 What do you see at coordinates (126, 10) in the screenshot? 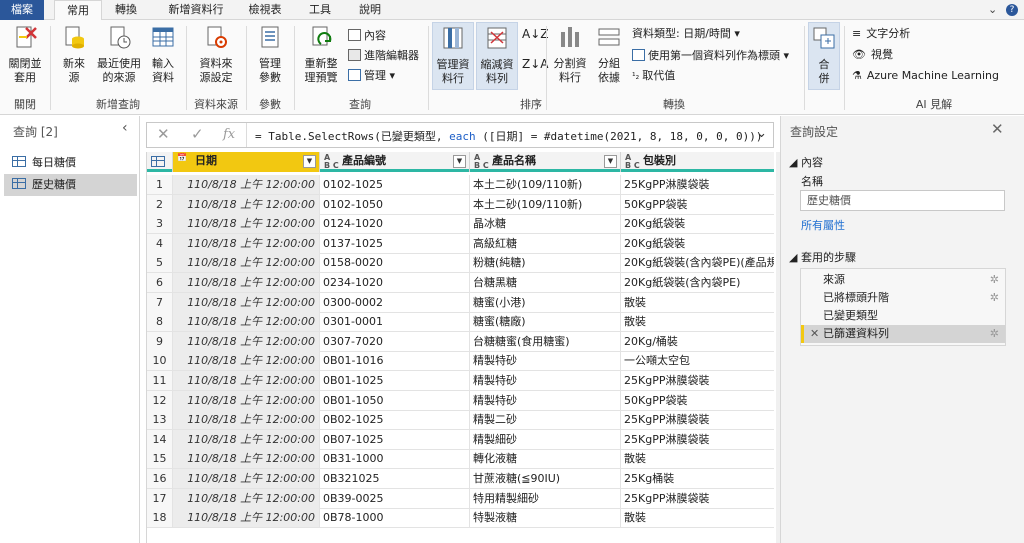
I see `tab-transform: 轉換` at bounding box center [126, 10].